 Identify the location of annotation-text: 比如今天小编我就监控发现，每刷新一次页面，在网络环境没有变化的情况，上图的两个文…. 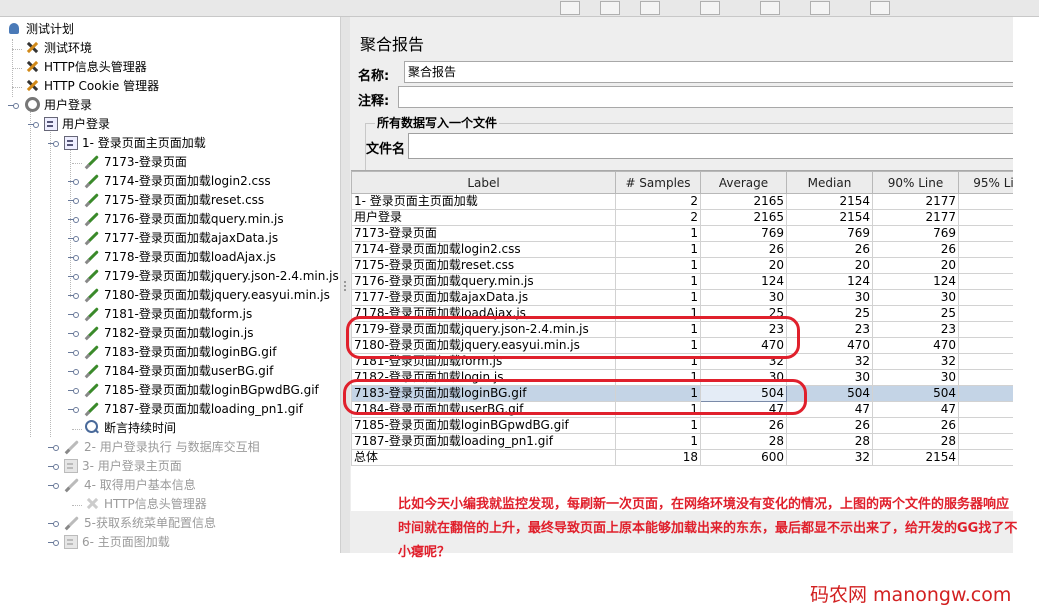
(708, 528).